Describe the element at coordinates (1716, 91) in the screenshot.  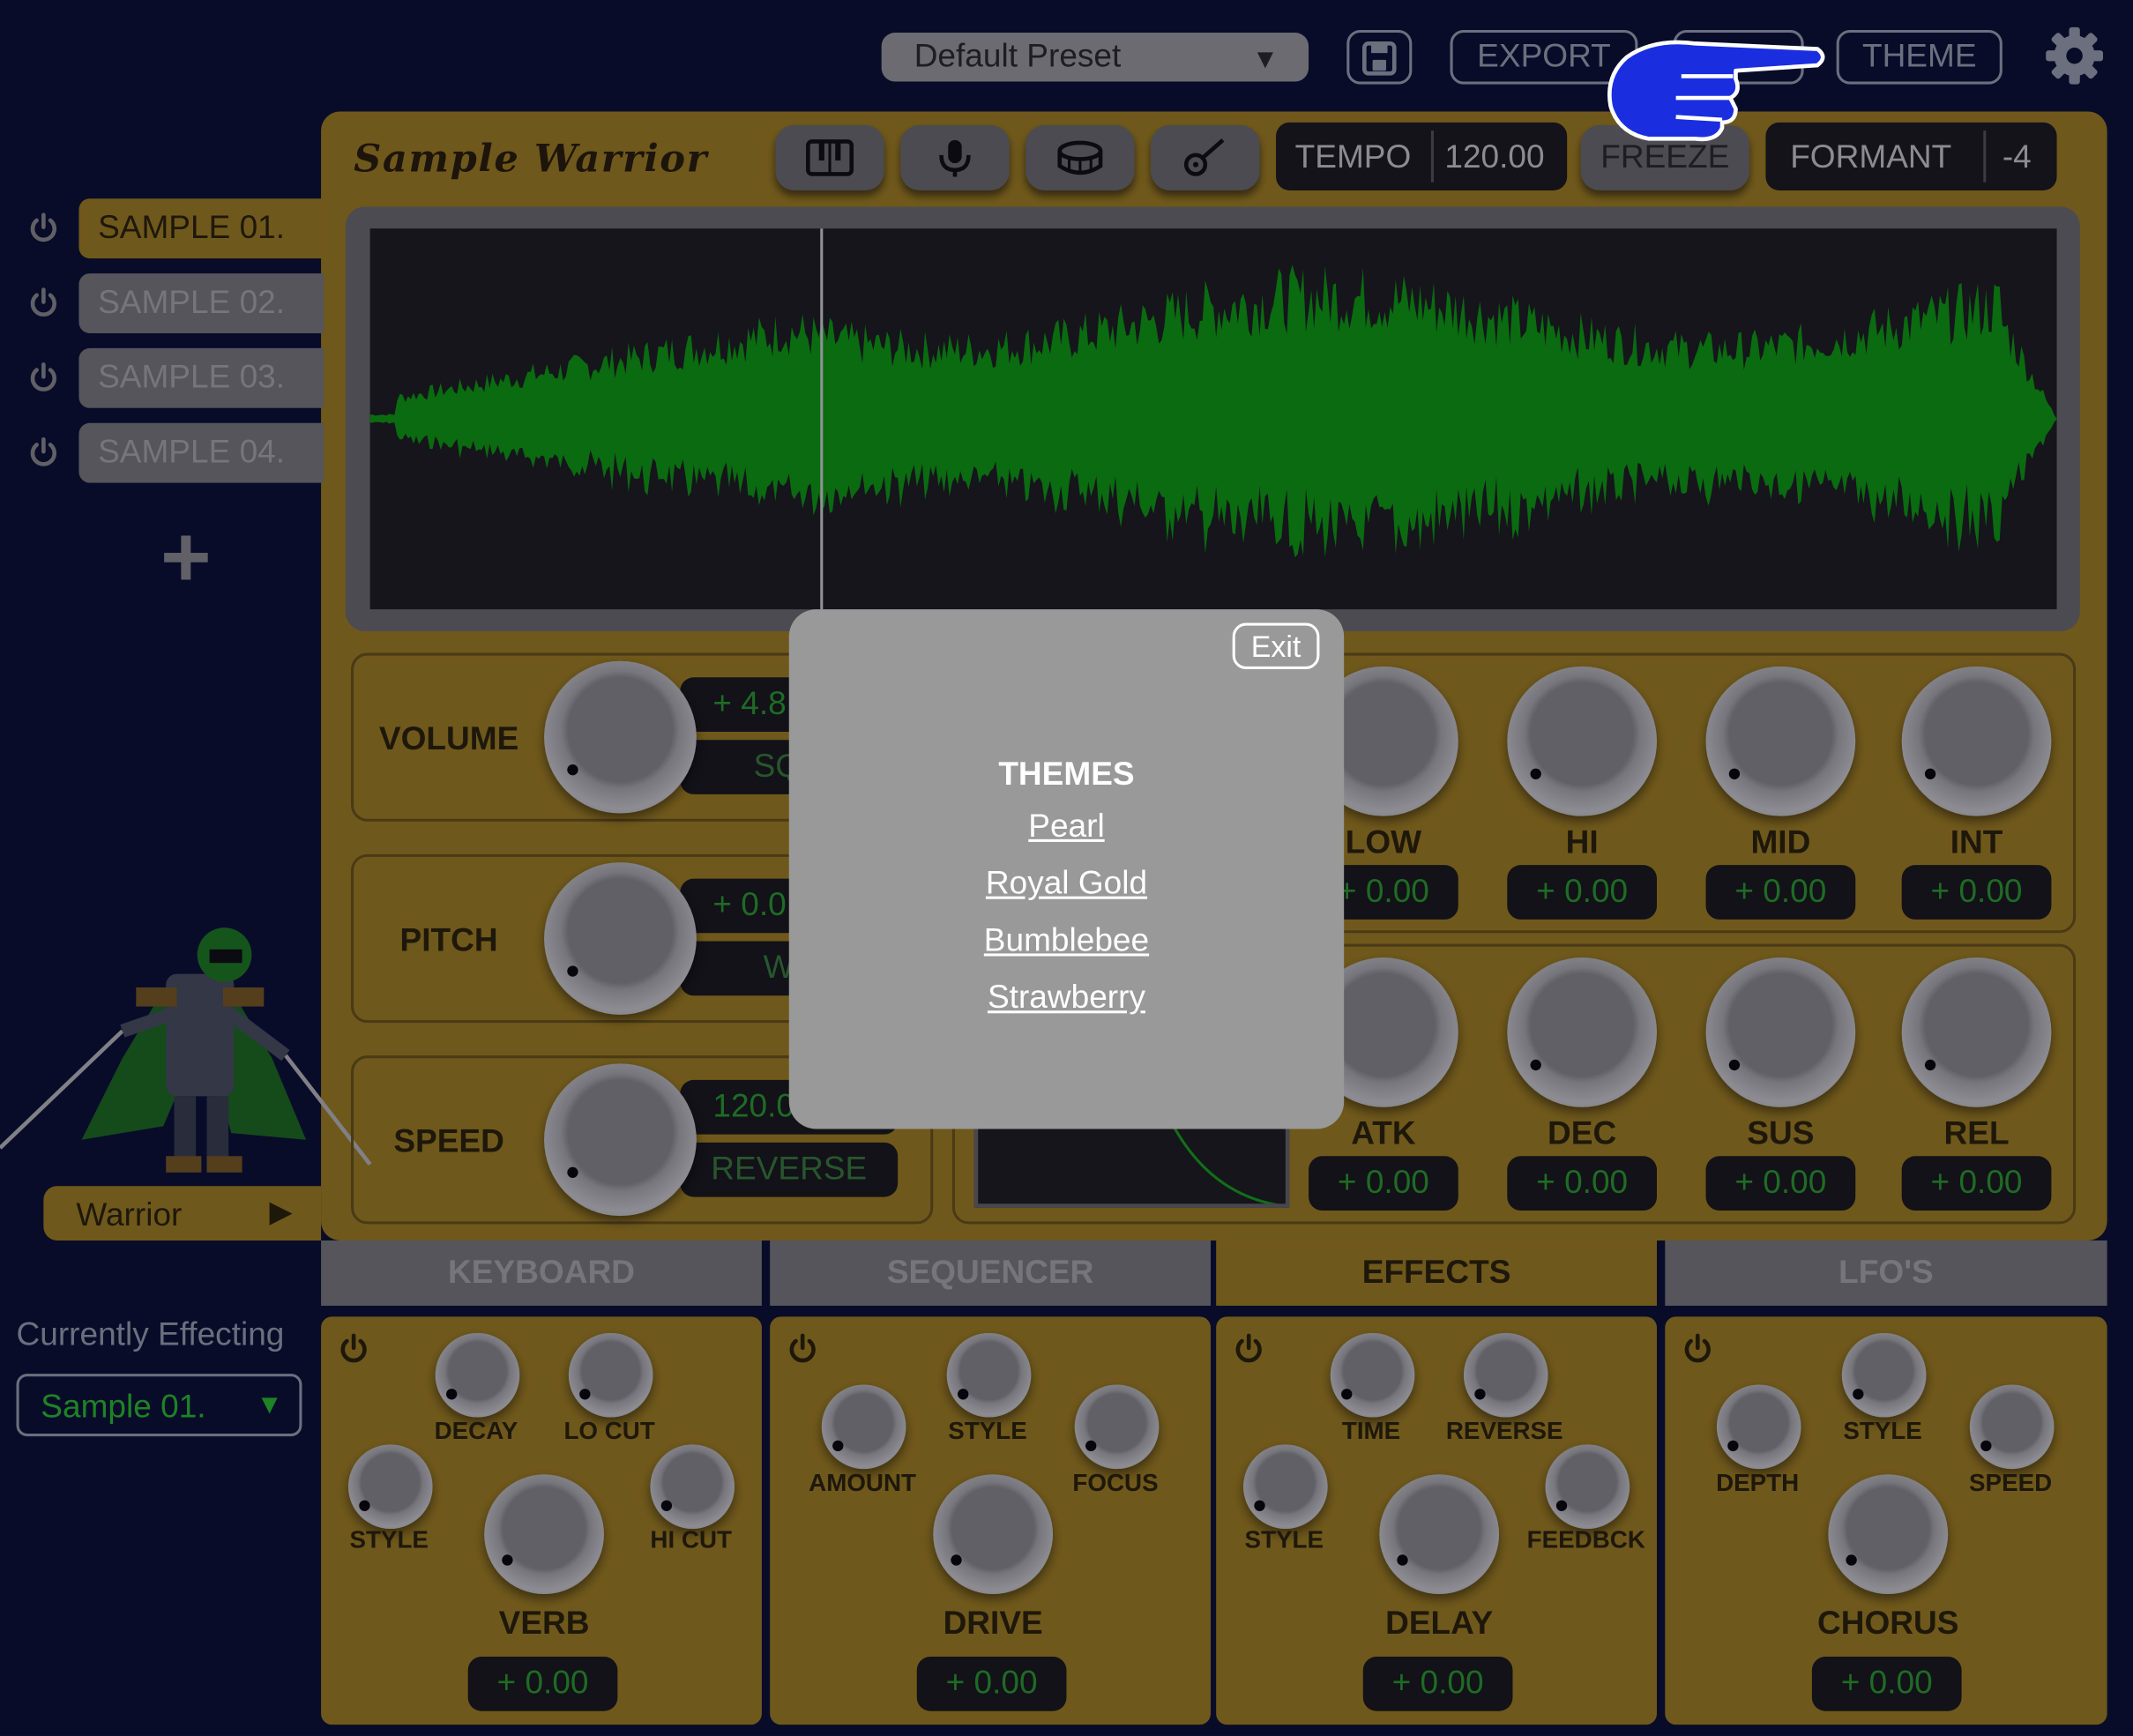
I see `pointing-hand-icon` at that location.